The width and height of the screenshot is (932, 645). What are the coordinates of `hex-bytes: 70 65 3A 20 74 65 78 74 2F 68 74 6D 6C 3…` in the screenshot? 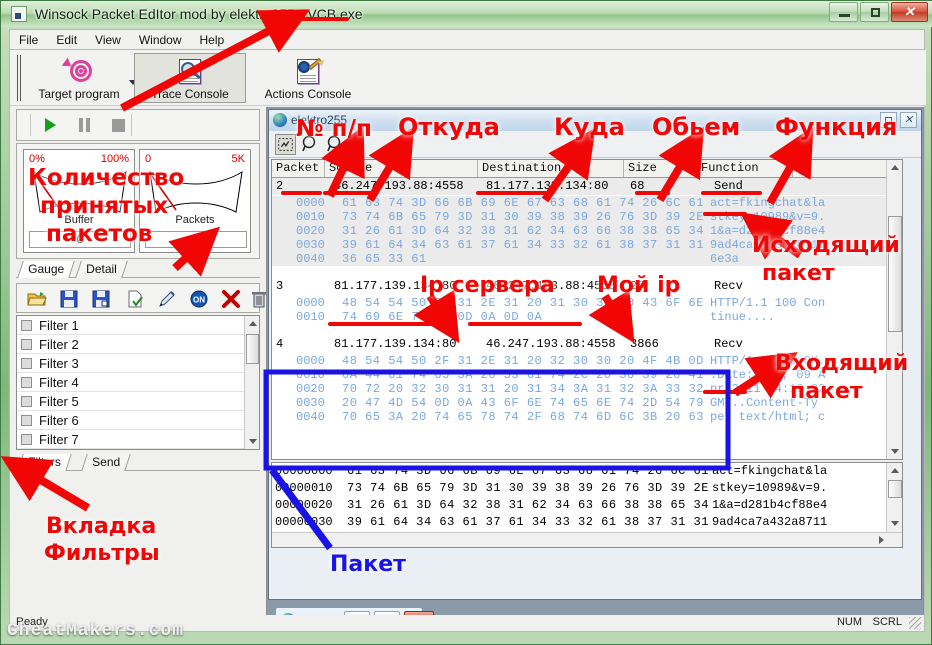 It's located at (523, 417).